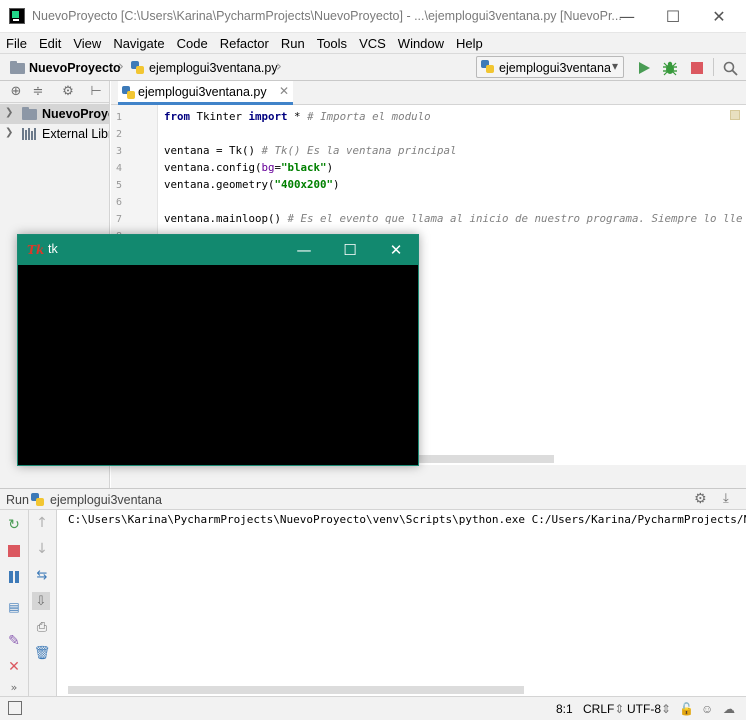 This screenshot has height=720, width=746. What do you see at coordinates (75, 134) in the screenshot?
I see `tree-item-label: External Libra` at bounding box center [75, 134].